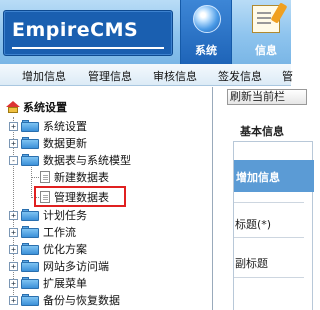 The height and width of the screenshot is (310, 320). Describe the element at coordinates (76, 266) in the screenshot. I see `tree-item-label: 网站多访问端` at that location.